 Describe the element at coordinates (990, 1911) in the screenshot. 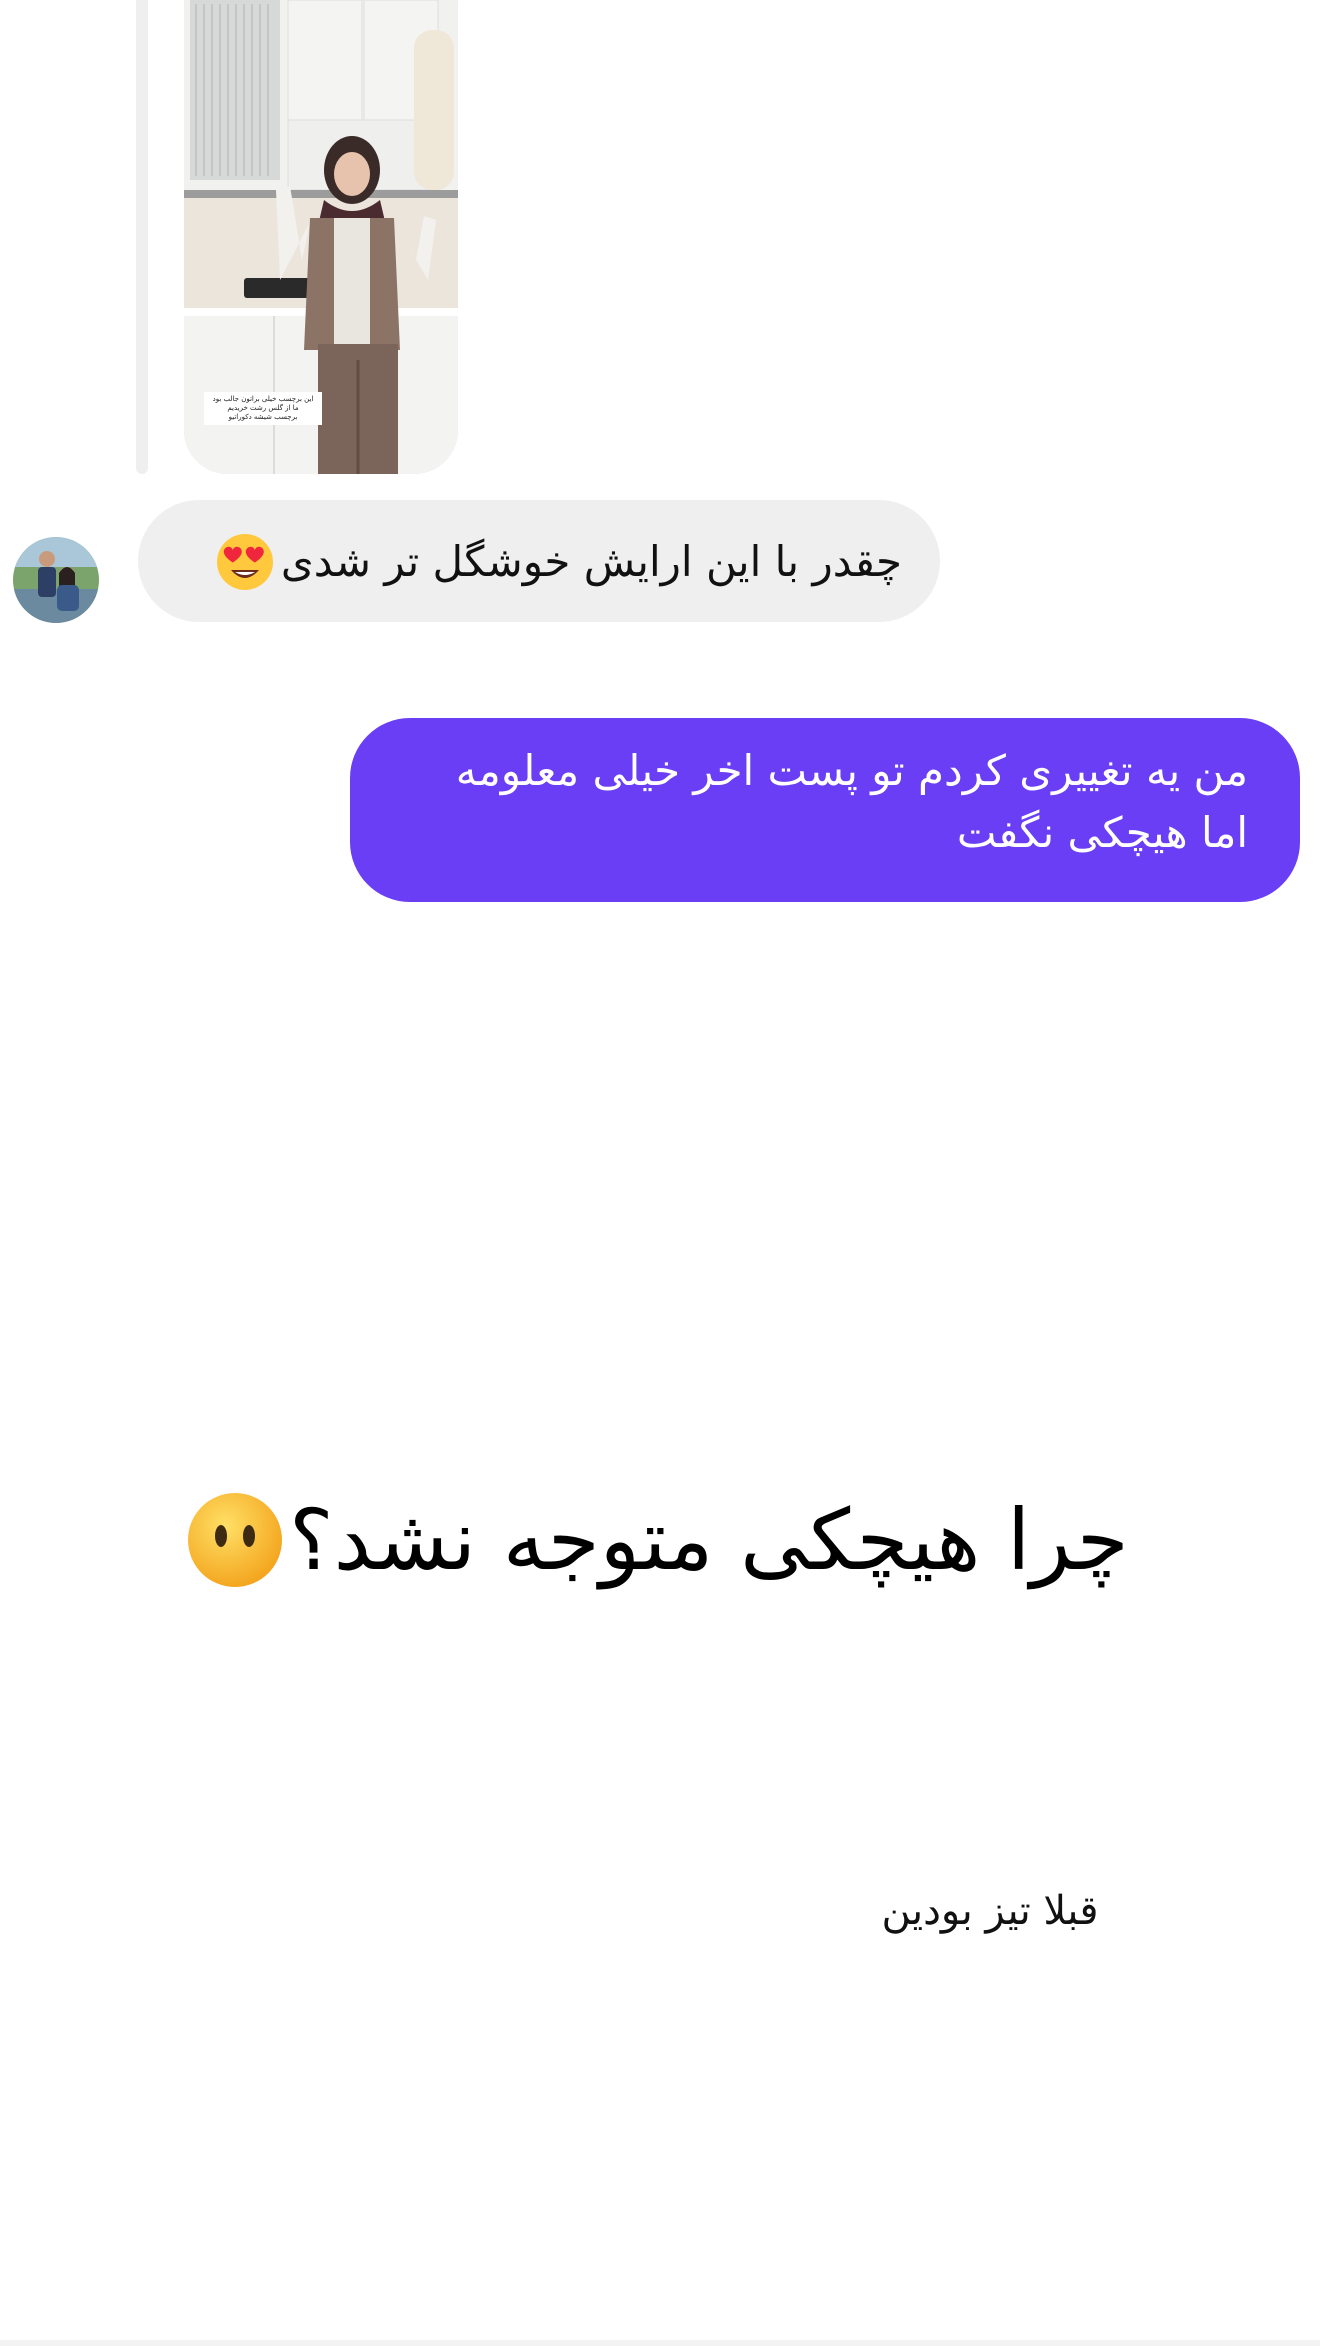

I see `overlay-subline: قبلا تیز بودین` at that location.